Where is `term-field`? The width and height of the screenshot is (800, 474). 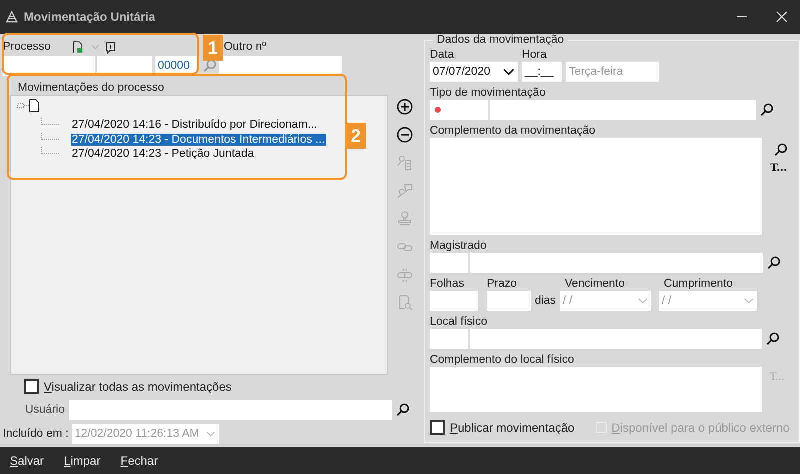
term-field is located at coordinates (508, 301).